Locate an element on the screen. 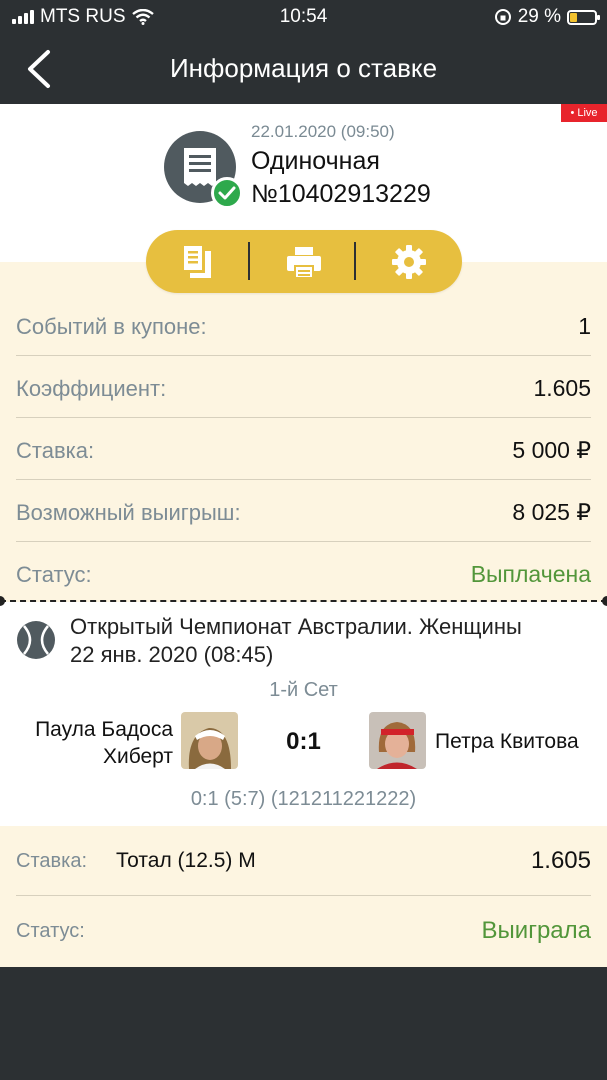 The image size is (607, 1080). bet-type: Одиночная is located at coordinates (315, 161).